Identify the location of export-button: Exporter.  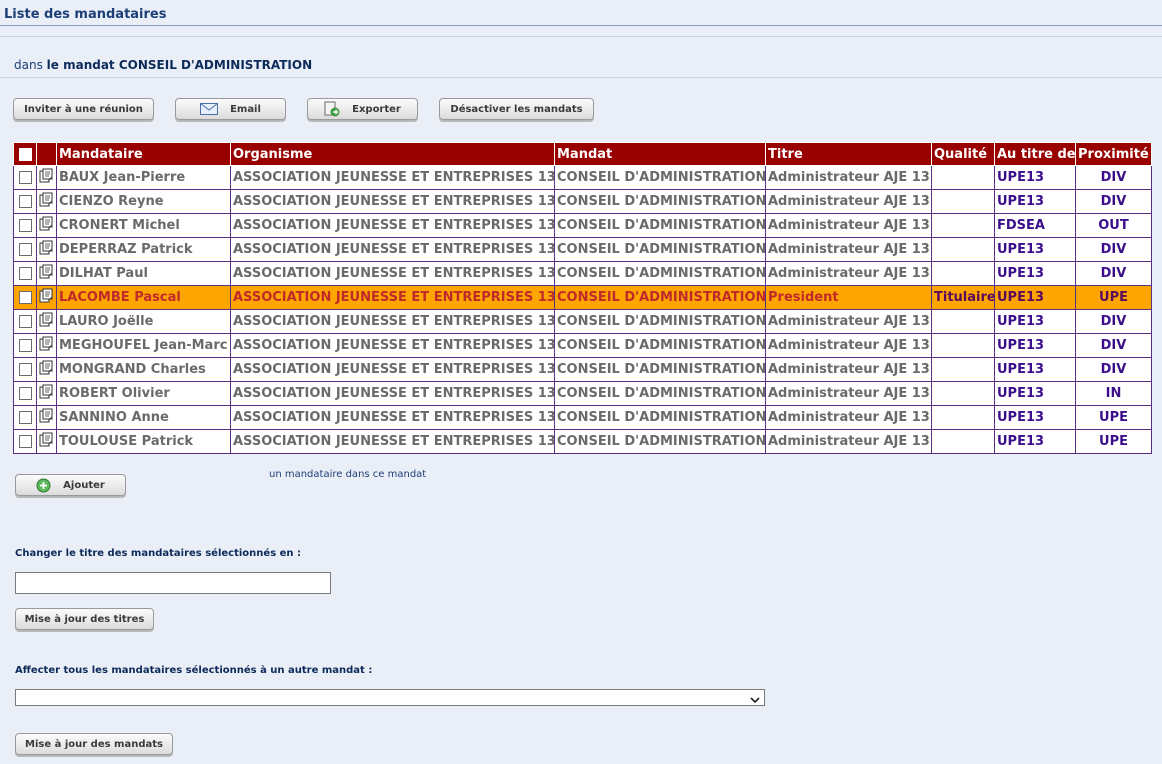
(362, 109).